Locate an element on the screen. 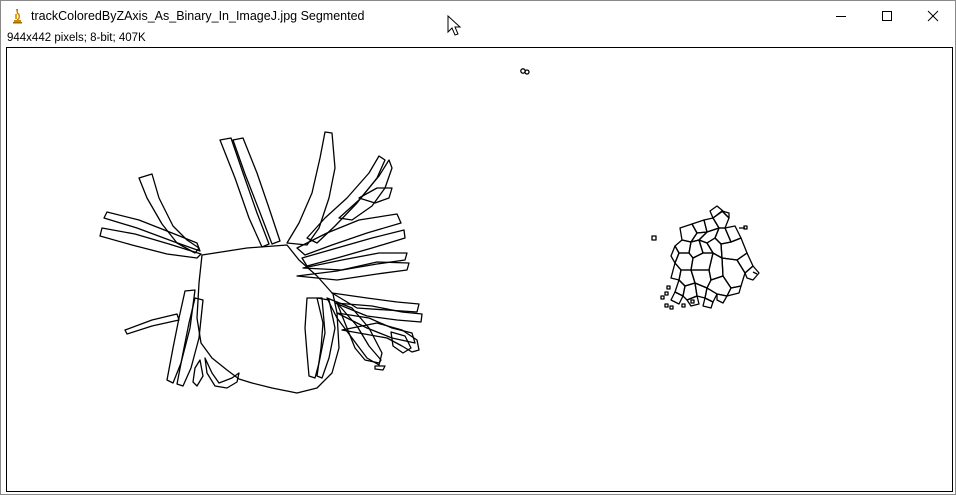  image-info-line: 944x442 pixels; 8-bit; 407K is located at coordinates (76, 38).